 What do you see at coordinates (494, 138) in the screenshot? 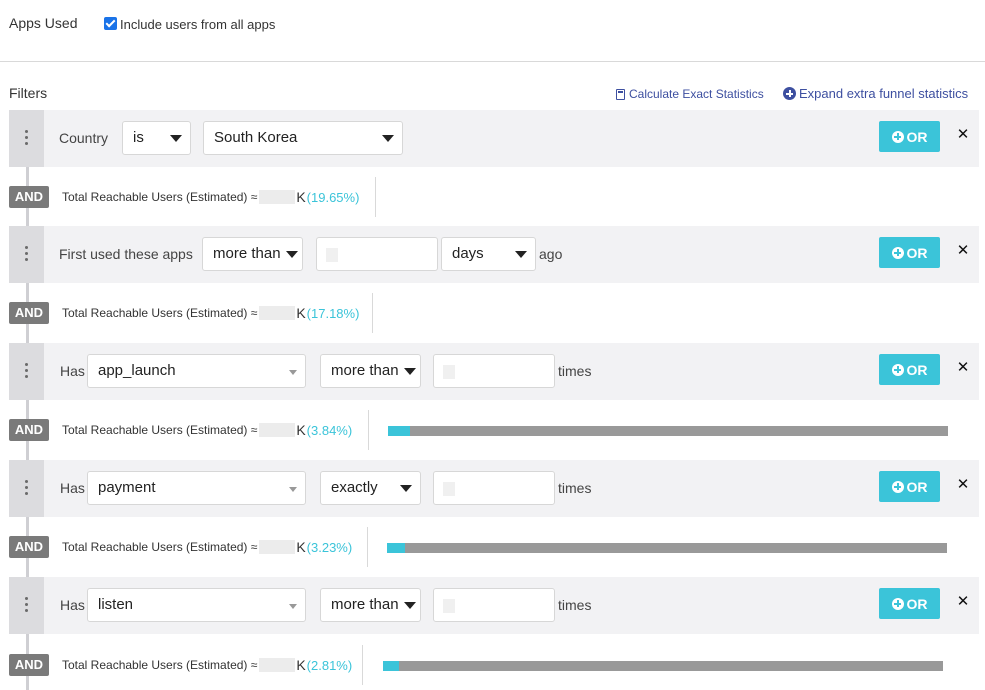
I see `filter-row-country: Country is South Korea OR ✕` at bounding box center [494, 138].